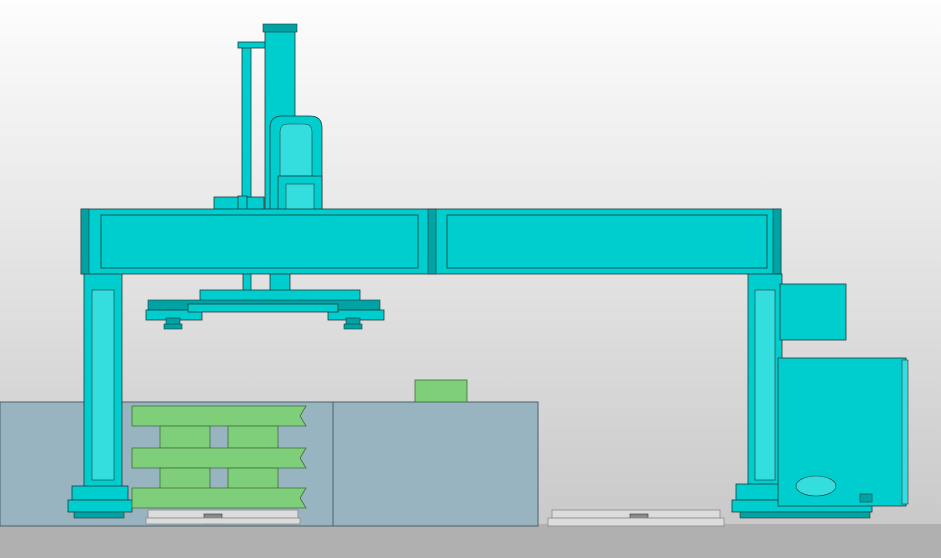  I want to click on pallet-left, so click(223, 517).